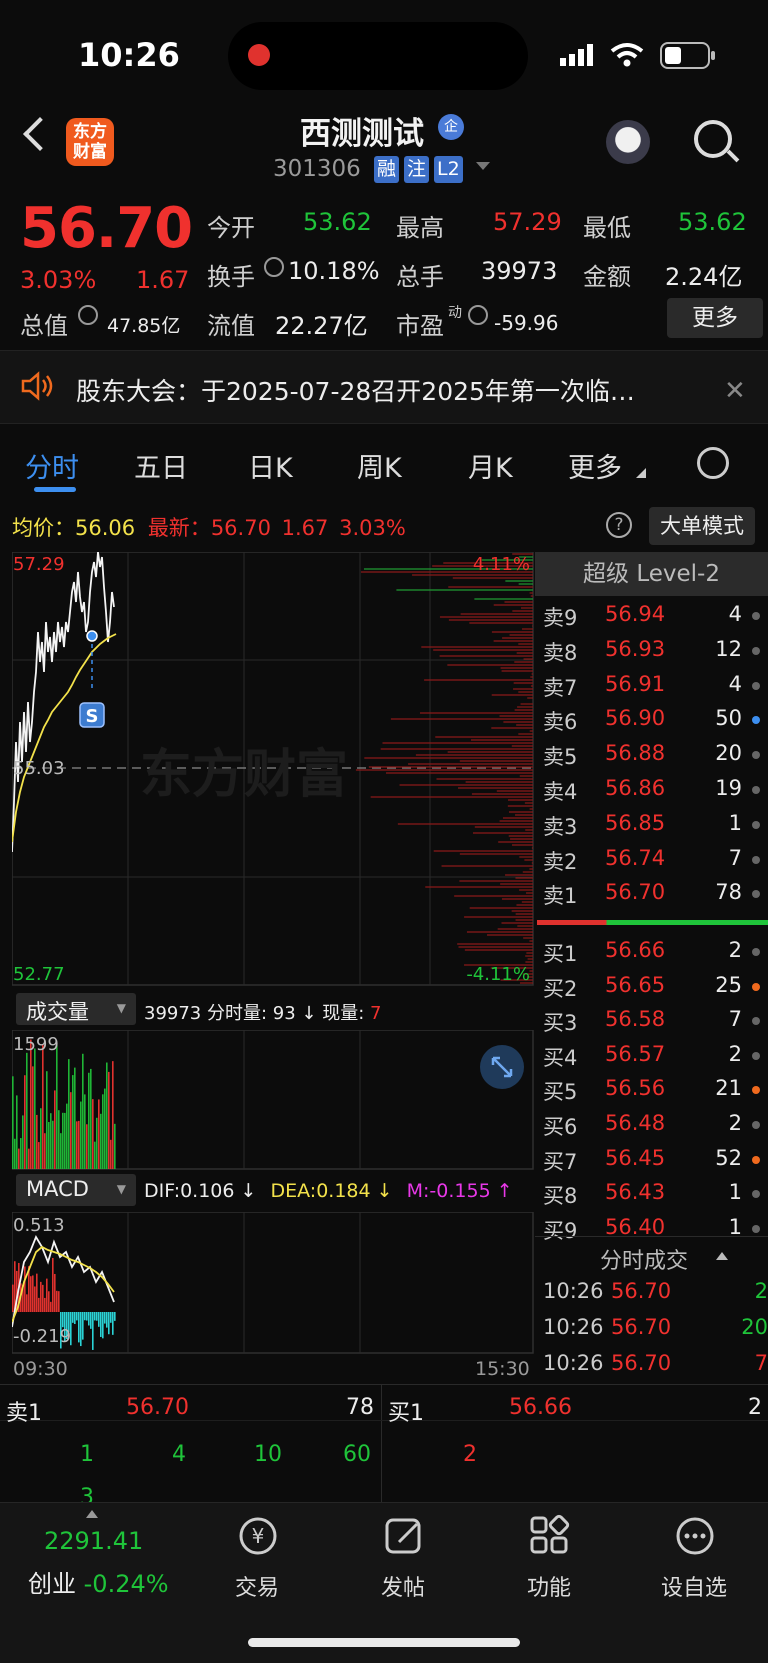 Image resolution: width=768 pixels, height=1663 pixels. What do you see at coordinates (635, 718) in the screenshot?
I see `level-price: 56.90` at bounding box center [635, 718].